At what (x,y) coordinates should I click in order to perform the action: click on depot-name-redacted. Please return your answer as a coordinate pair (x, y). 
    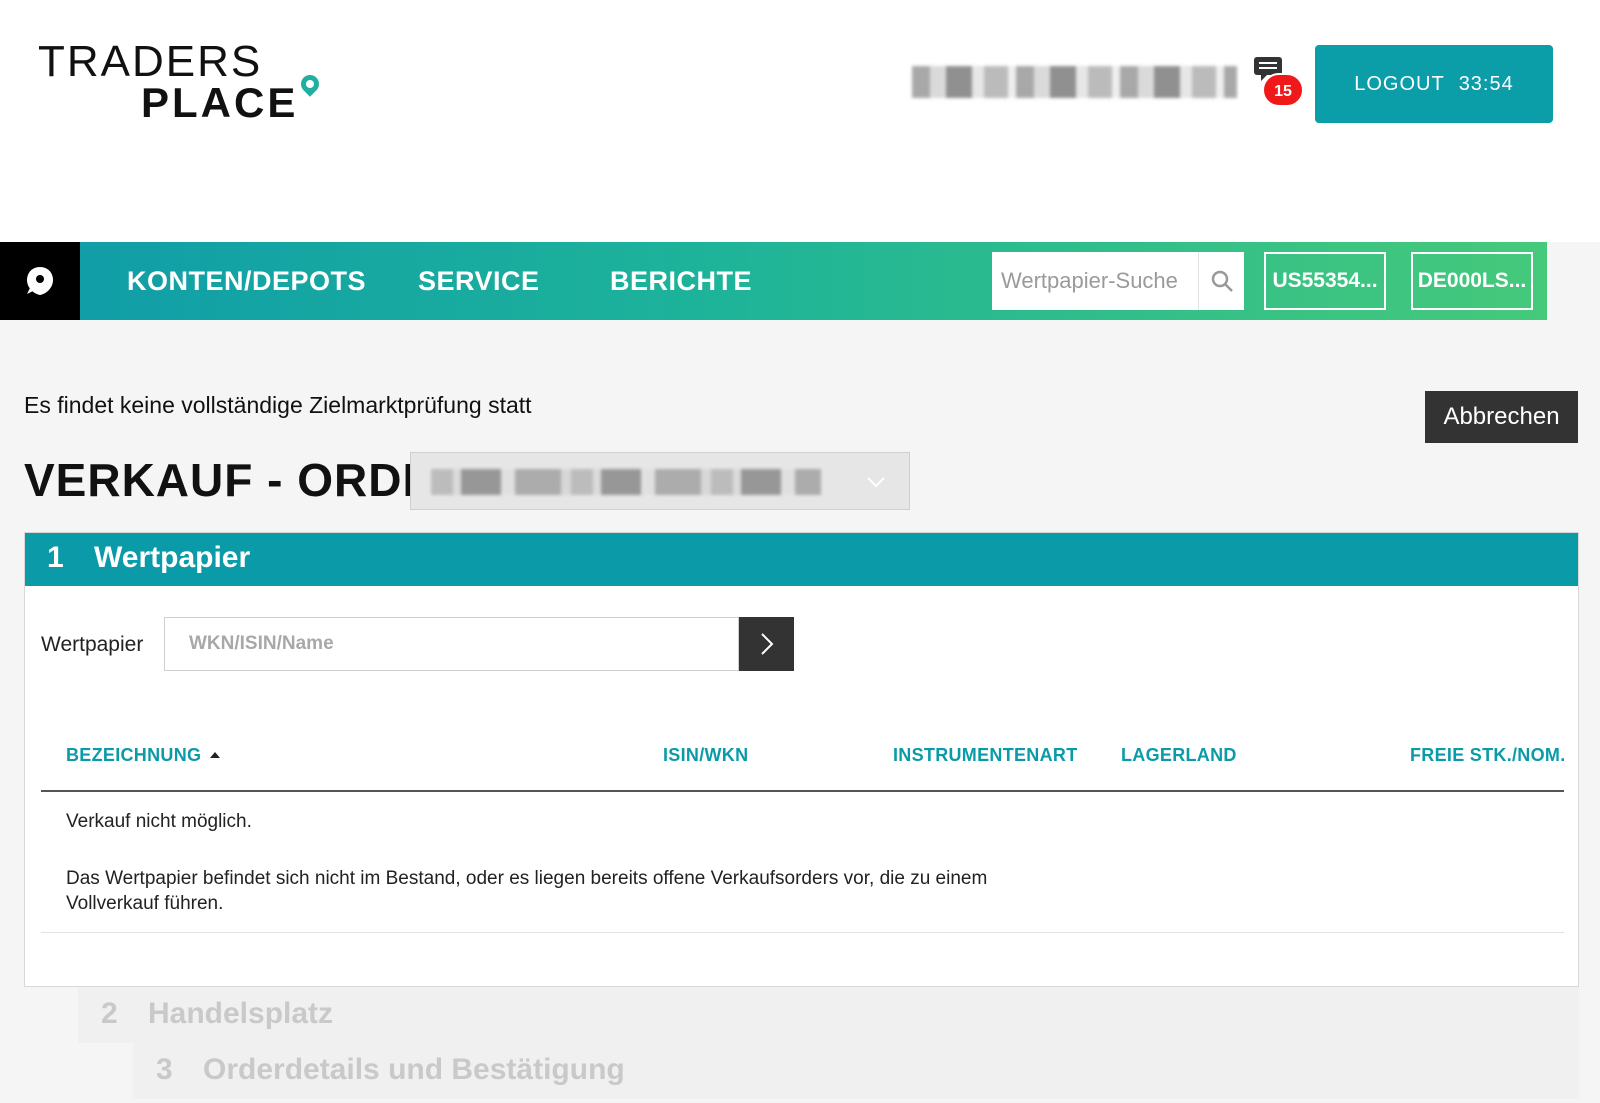
    Looking at the image, I should click on (626, 482).